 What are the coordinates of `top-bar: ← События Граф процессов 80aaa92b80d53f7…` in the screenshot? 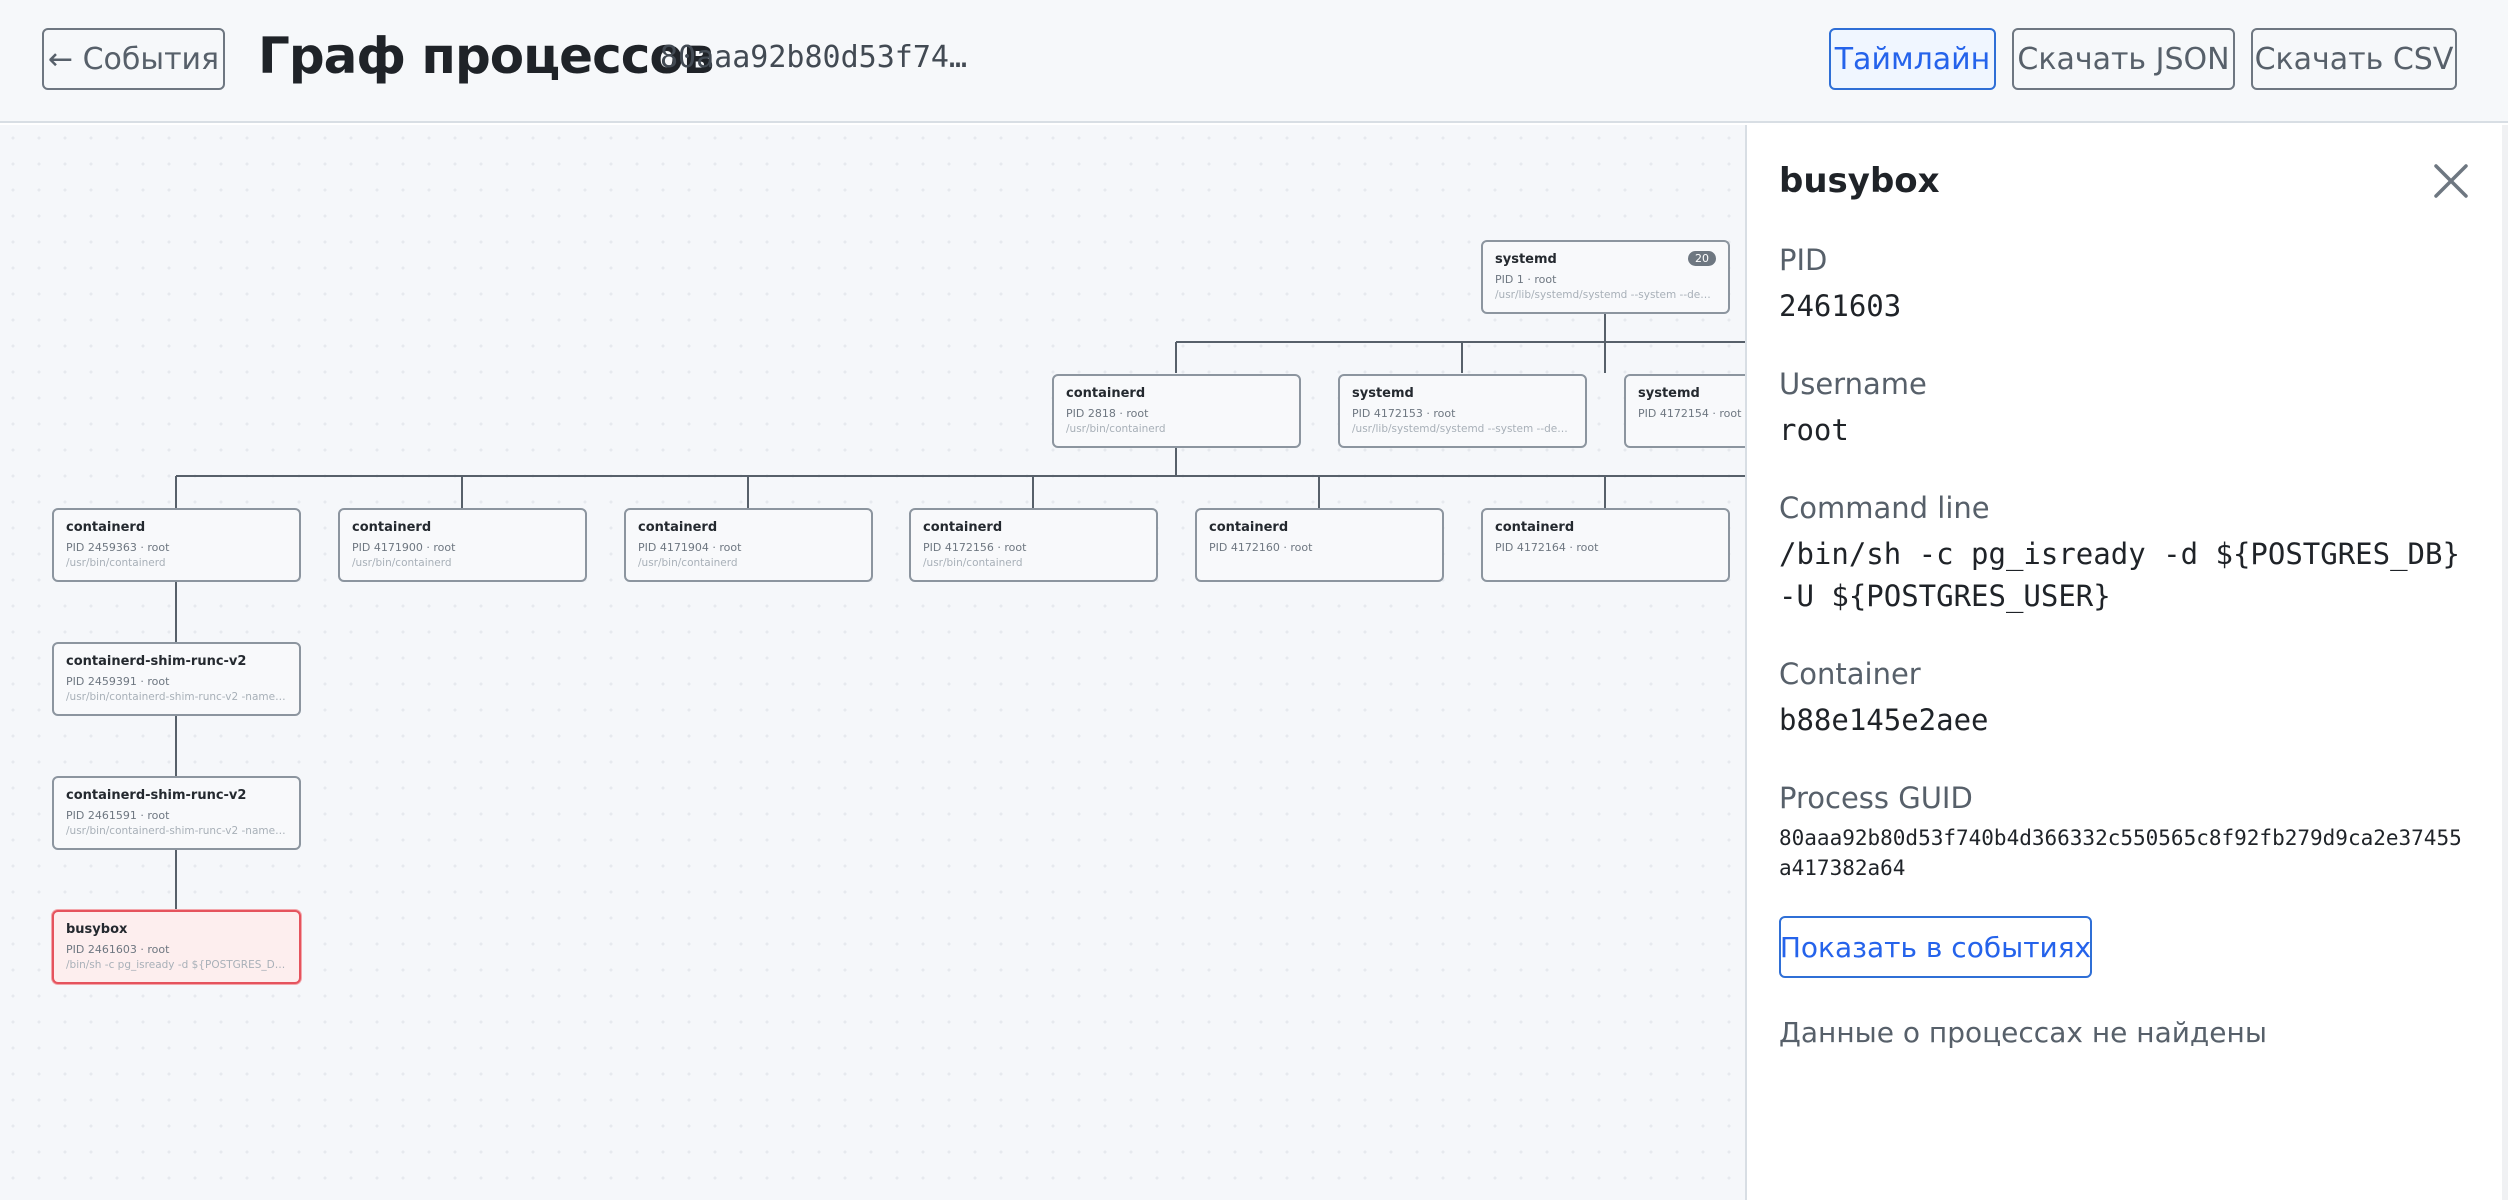 It's located at (1254, 61).